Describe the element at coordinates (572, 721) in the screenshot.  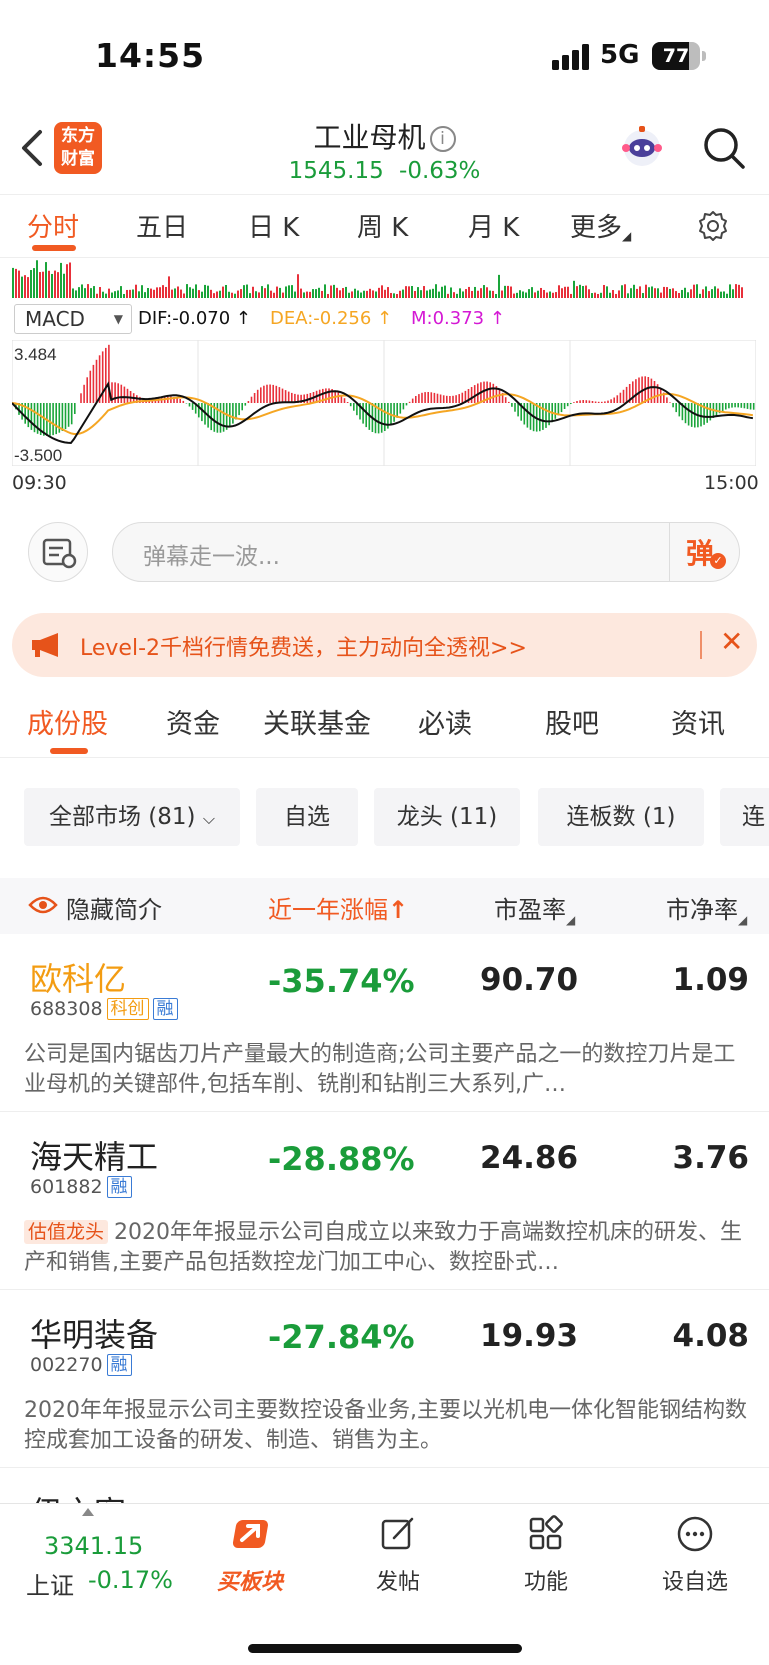
I see `tab-forum: 股吧` at that location.